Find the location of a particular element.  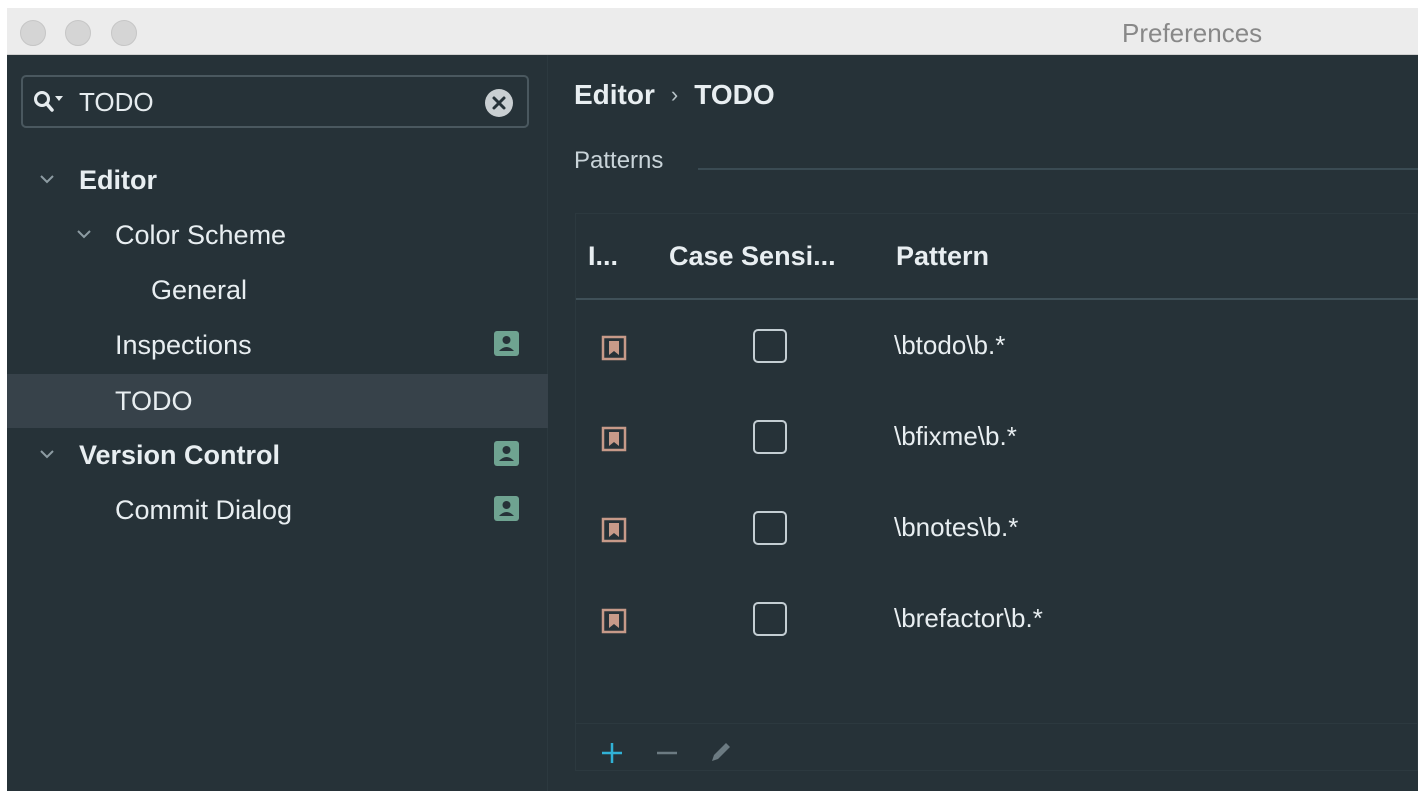

tree-item-todo: TODO is located at coordinates (277, 401).